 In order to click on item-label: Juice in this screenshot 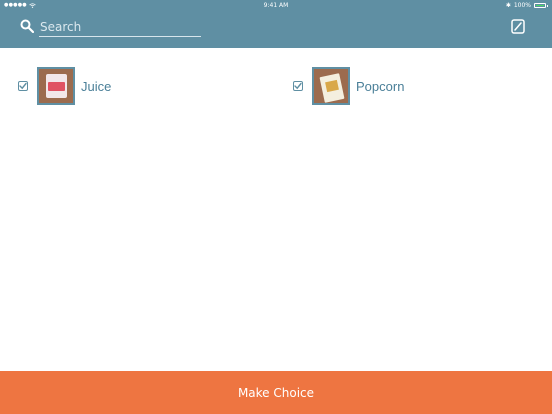, I will do `click(96, 86)`.